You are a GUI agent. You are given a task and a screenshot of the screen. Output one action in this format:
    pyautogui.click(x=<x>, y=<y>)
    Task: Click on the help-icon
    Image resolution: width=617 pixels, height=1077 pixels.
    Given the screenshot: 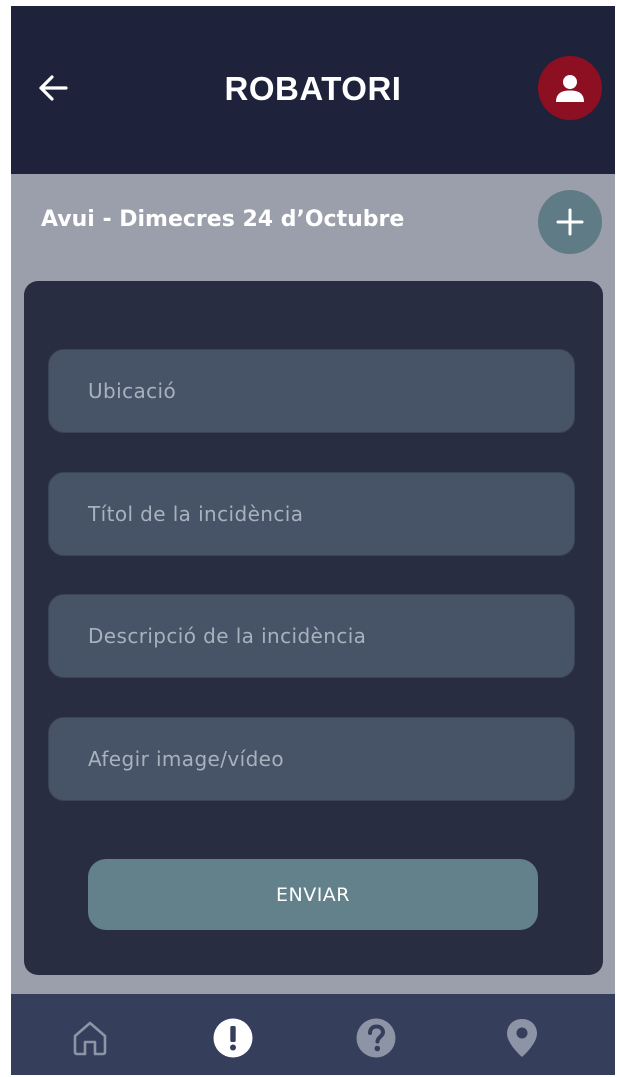 What is the action you would take?
    pyautogui.click(x=376, y=1038)
    